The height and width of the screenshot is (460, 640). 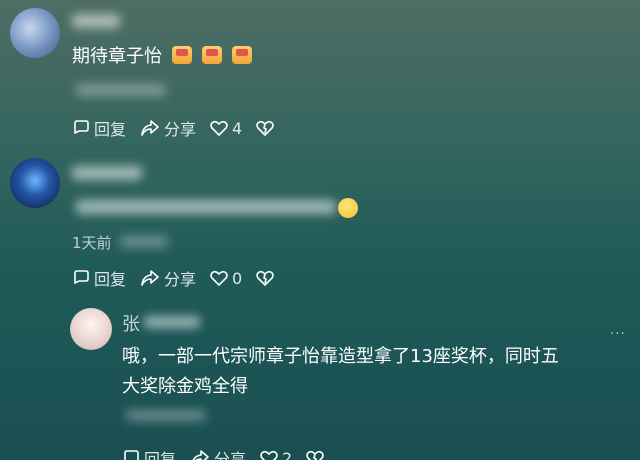 I want to click on location-blur, so click(x=144, y=241).